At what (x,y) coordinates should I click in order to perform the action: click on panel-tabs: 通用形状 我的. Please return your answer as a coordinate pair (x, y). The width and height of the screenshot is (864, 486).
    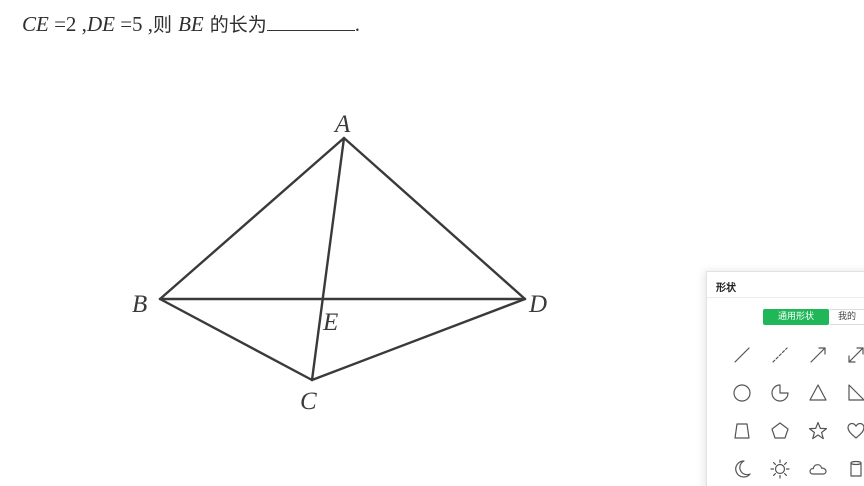
    Looking at the image, I should click on (813, 317).